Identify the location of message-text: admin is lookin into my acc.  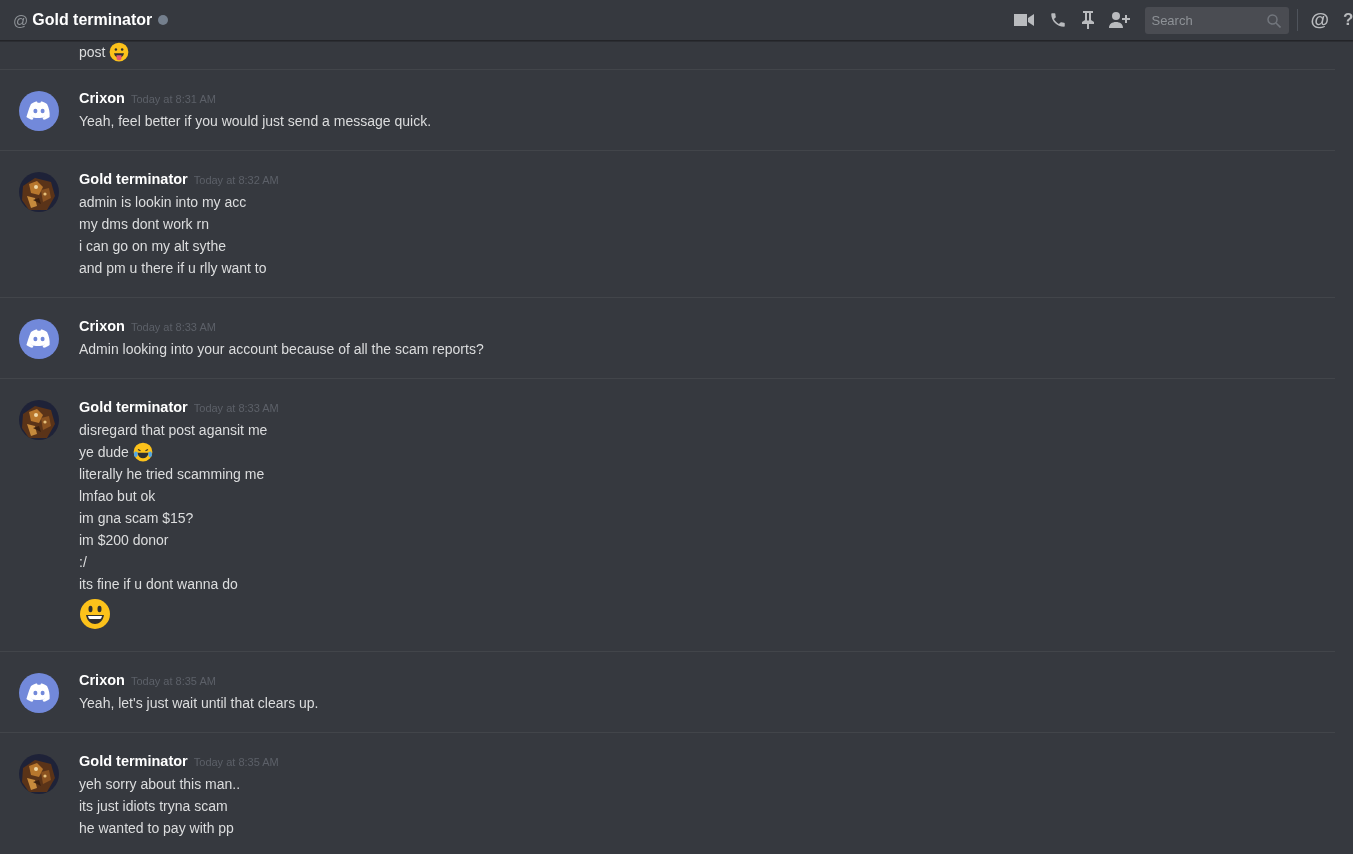
(163, 202).